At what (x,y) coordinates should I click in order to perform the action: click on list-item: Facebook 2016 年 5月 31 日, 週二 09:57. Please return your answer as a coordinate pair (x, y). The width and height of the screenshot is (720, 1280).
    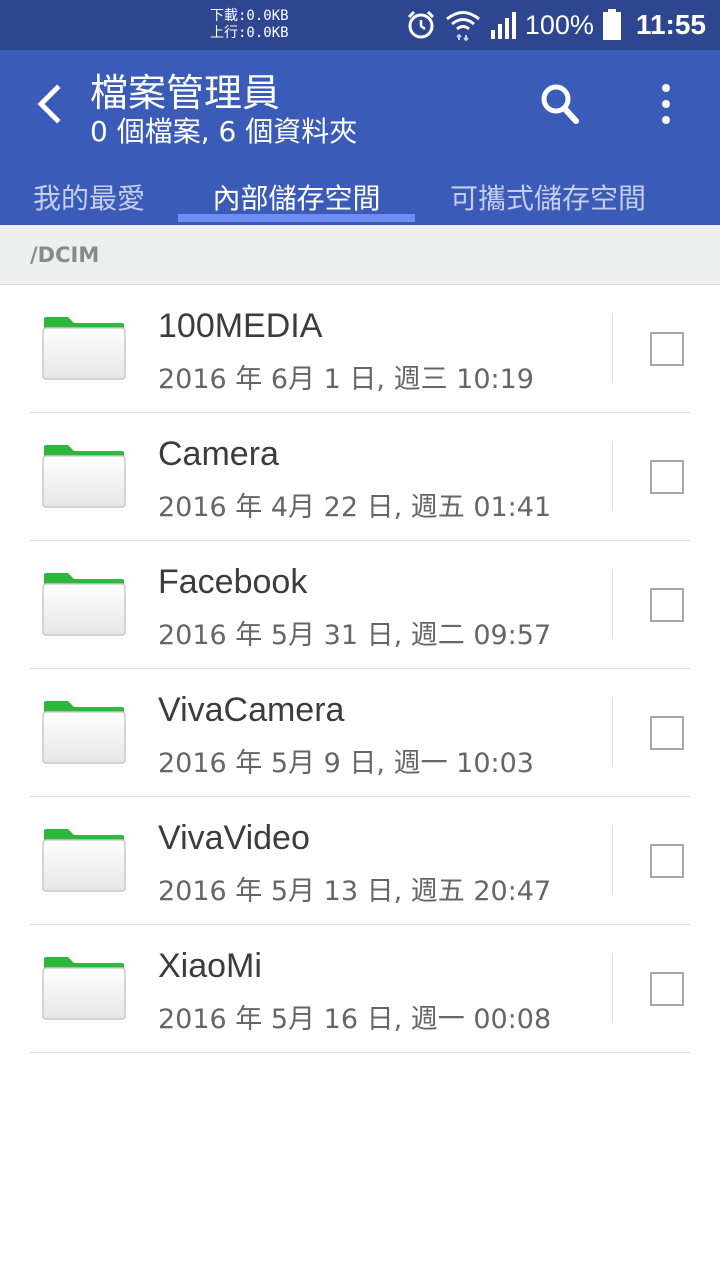
    Looking at the image, I should click on (360, 605).